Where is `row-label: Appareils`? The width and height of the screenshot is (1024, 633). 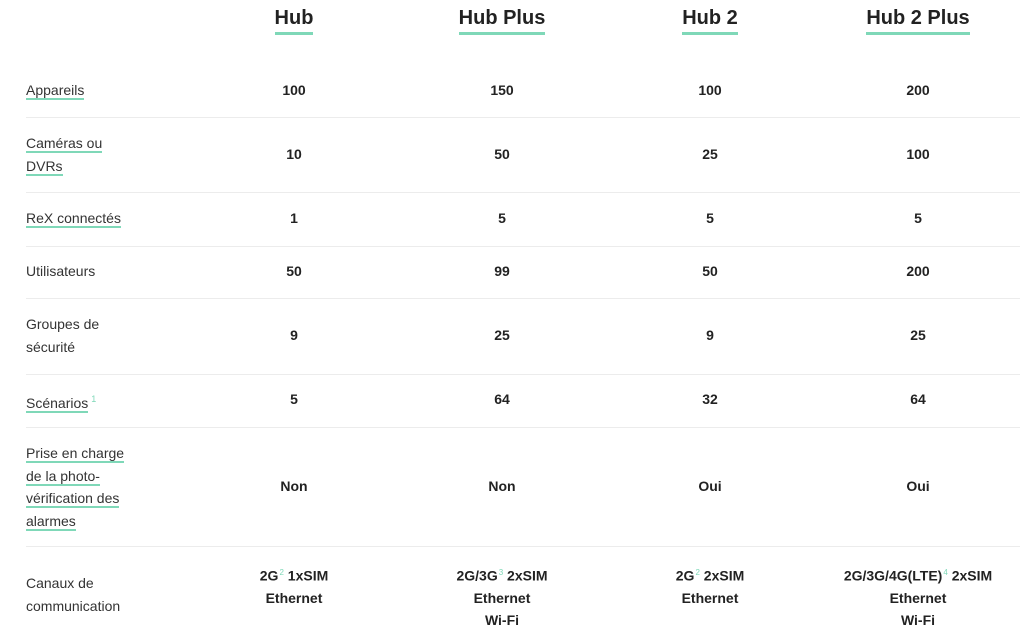
row-label: Appareils is located at coordinates (86, 90).